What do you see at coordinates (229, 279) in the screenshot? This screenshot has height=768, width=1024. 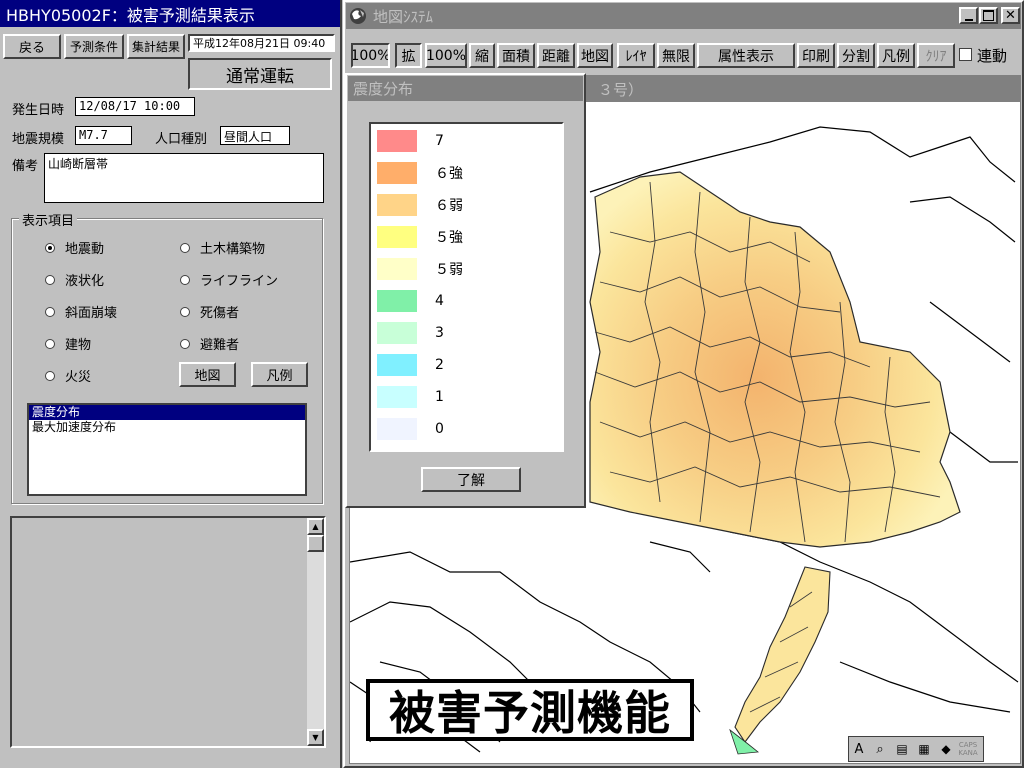 I see `radio-lifeline: ライフライン` at bounding box center [229, 279].